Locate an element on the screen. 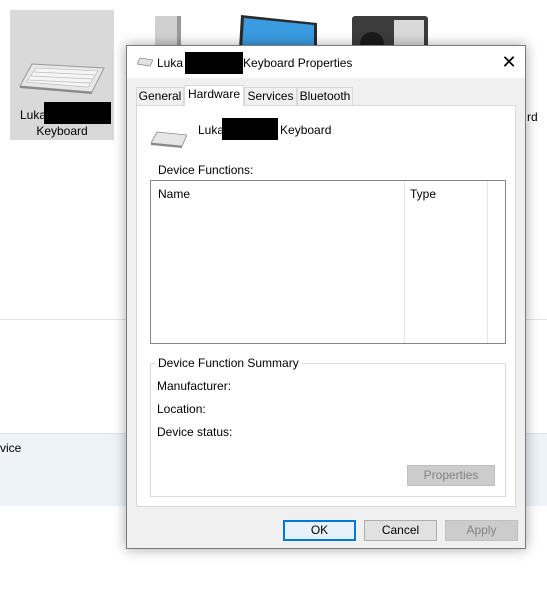 The width and height of the screenshot is (547, 592). device-status-label: Device status: is located at coordinates (195, 432).